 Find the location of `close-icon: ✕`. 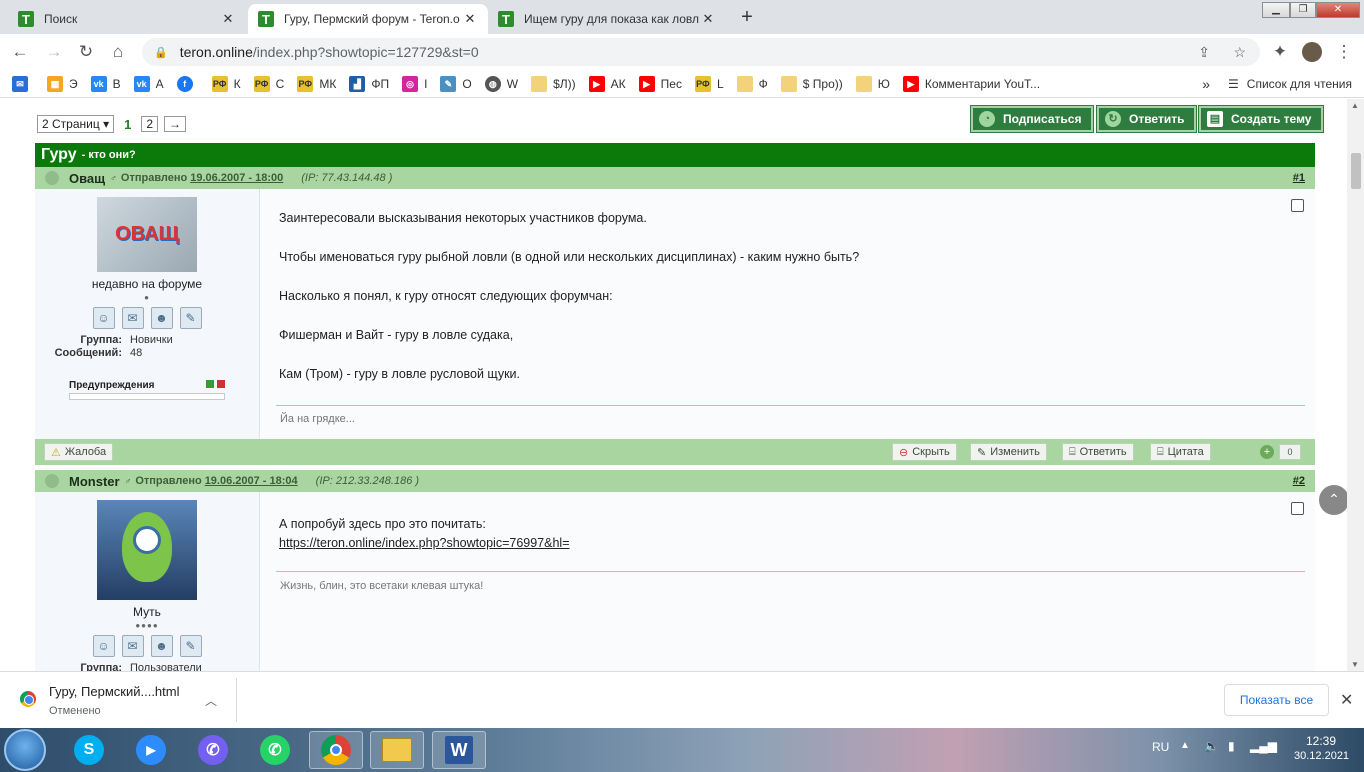

close-icon: ✕ is located at coordinates (1346, 700).